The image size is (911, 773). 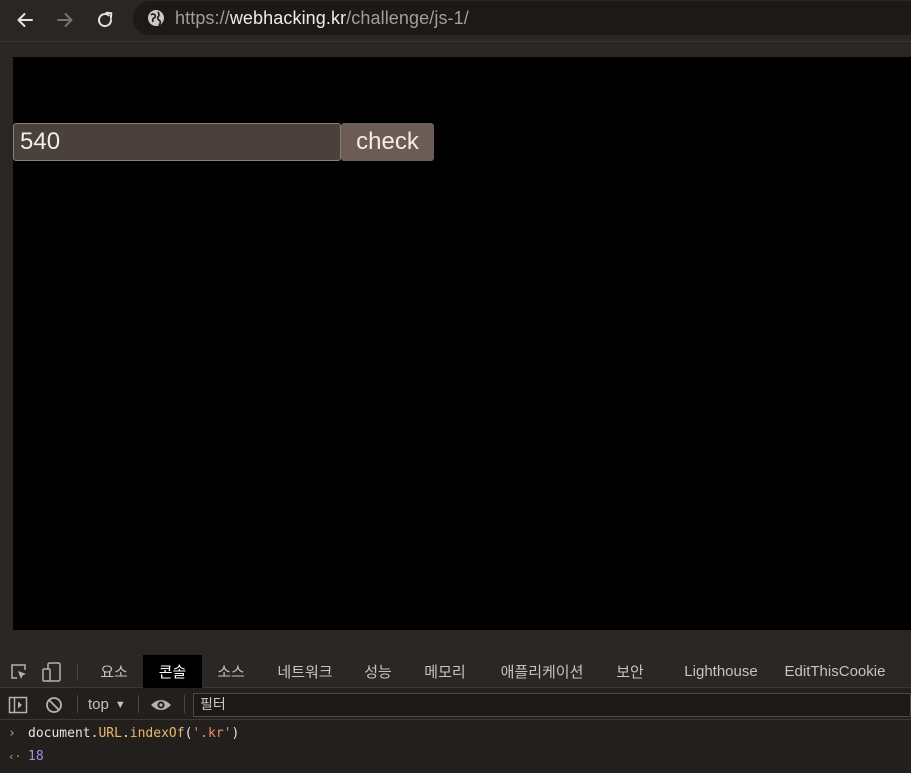 What do you see at coordinates (522, 18) in the screenshot?
I see `address-bar: https://webhacking.kr/challenge/js-1/` at bounding box center [522, 18].